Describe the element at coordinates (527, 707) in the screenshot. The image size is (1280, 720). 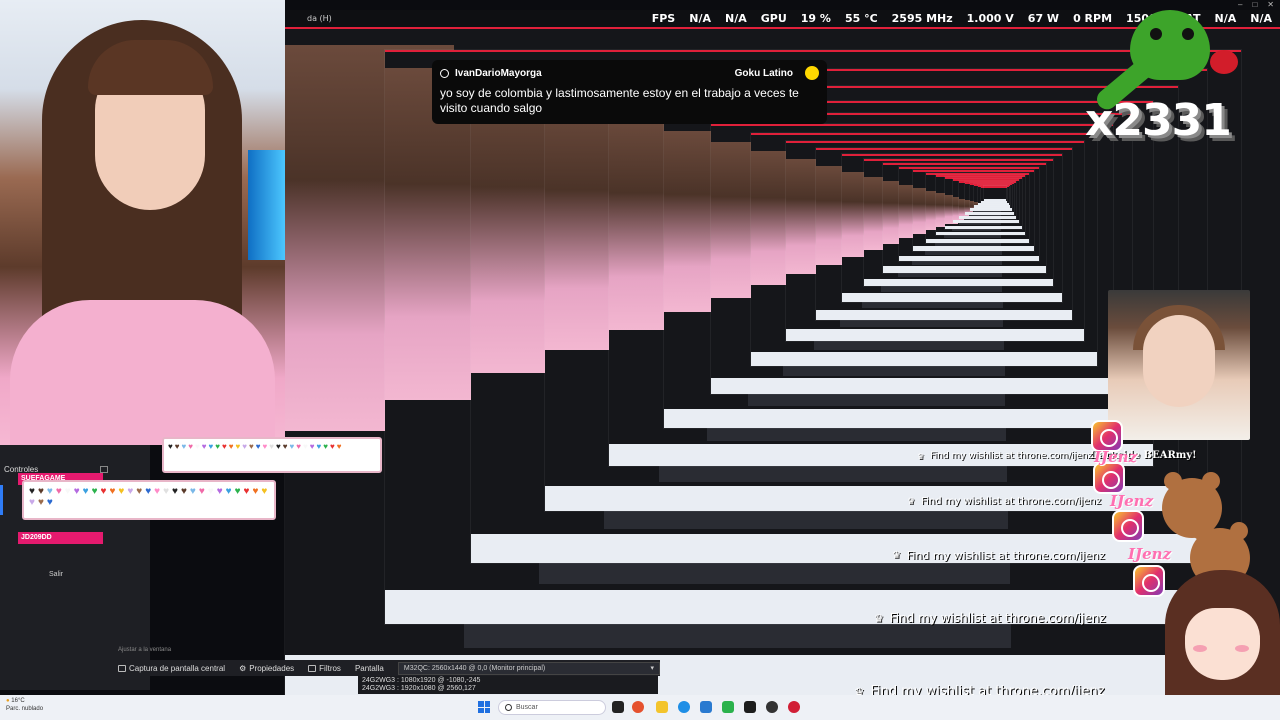
I see `search-placeholder: Buscar` at that location.